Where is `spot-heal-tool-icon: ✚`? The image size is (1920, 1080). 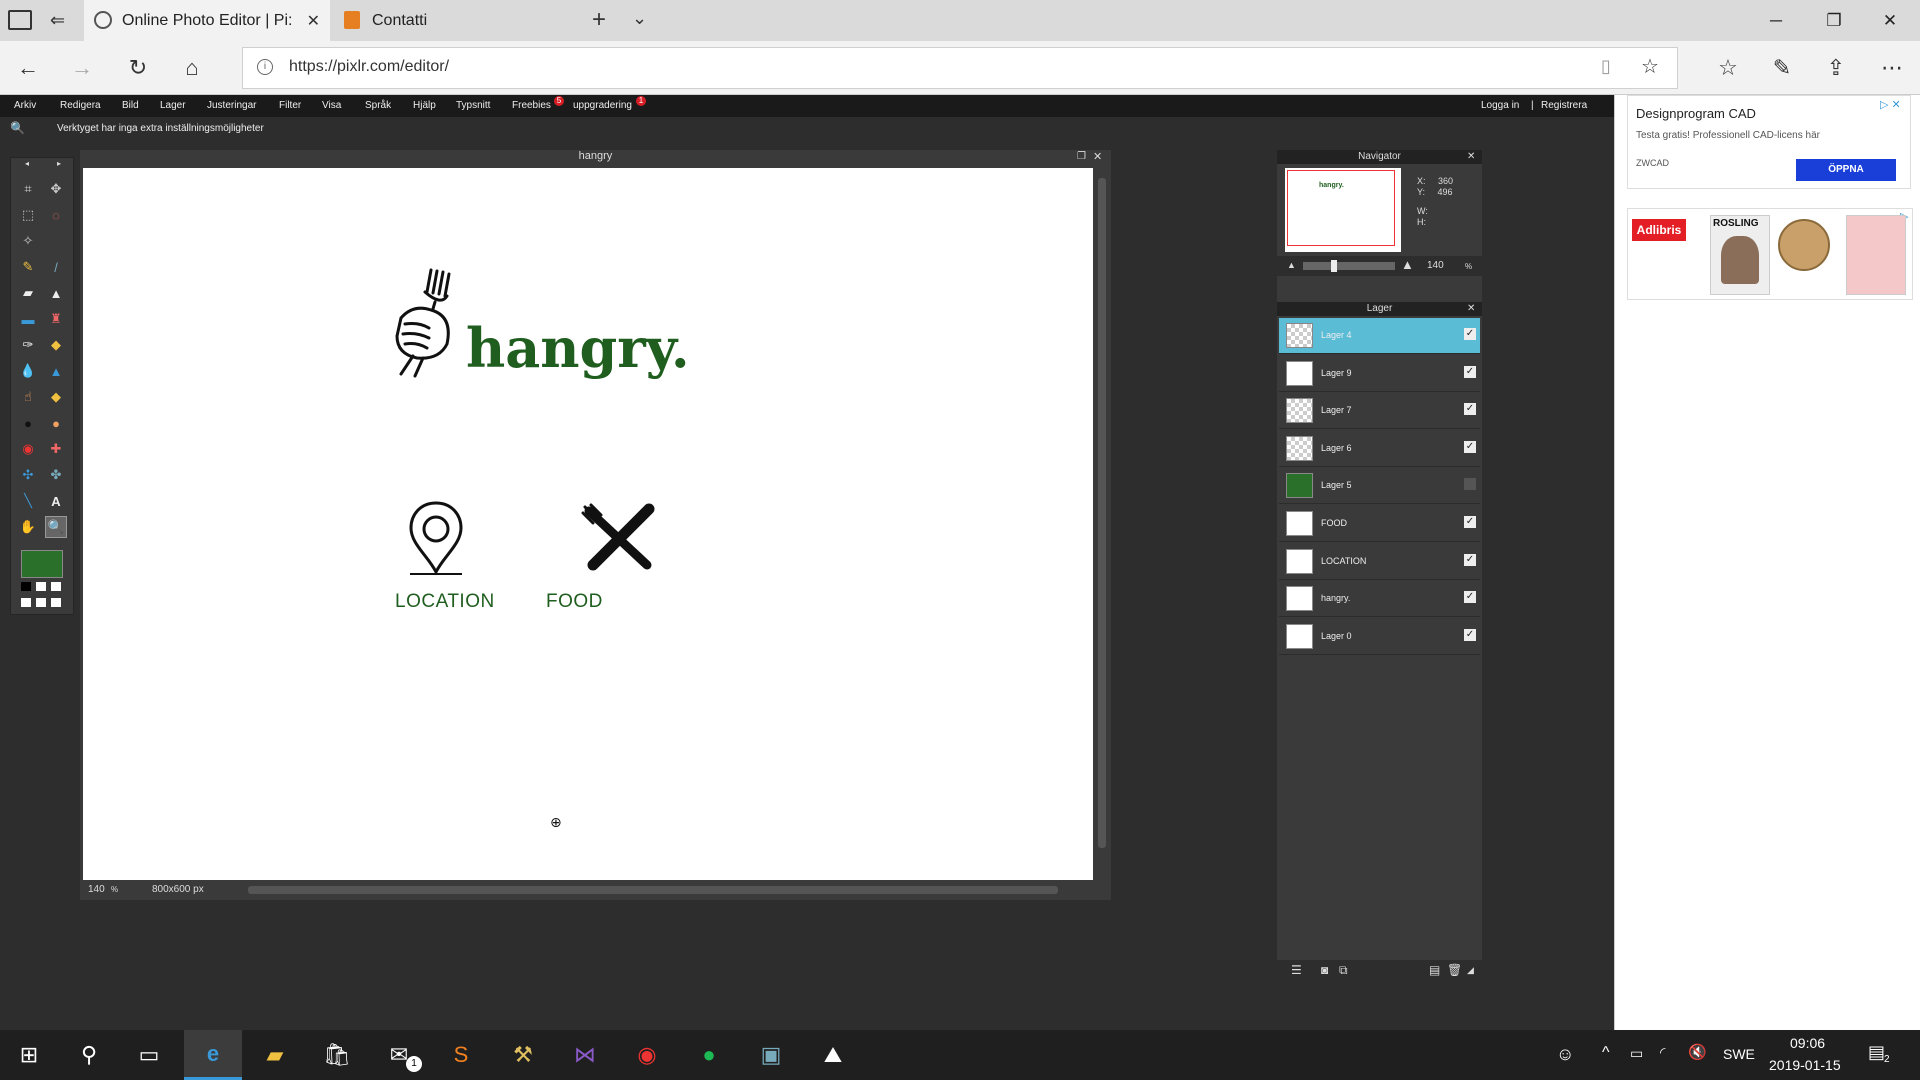 spot-heal-tool-icon: ✚ is located at coordinates (56, 449).